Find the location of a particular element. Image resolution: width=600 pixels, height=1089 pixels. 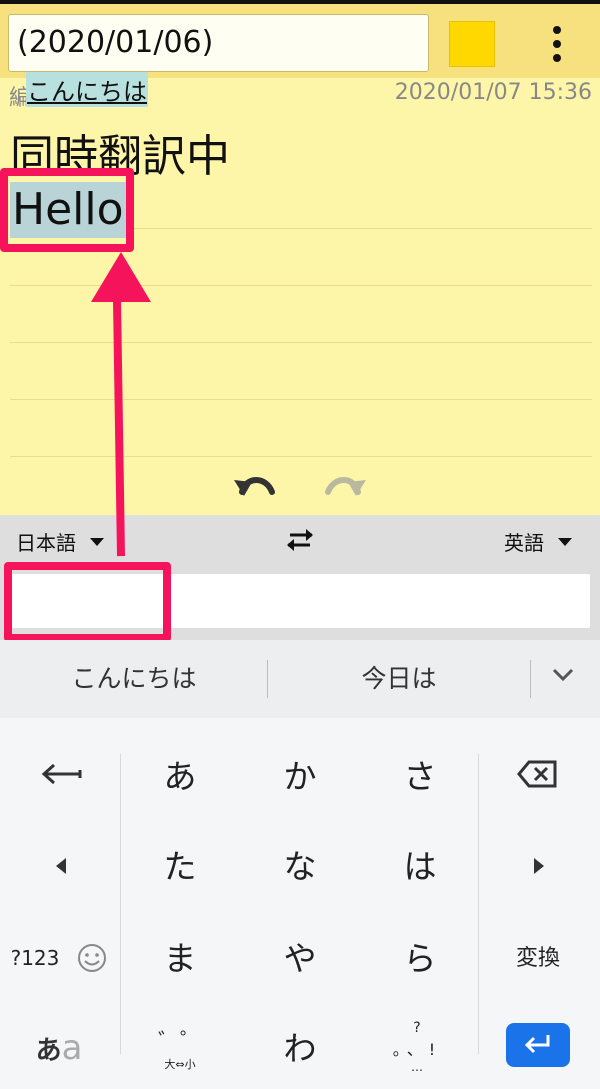

undo-icon is located at coordinates (255, 486).